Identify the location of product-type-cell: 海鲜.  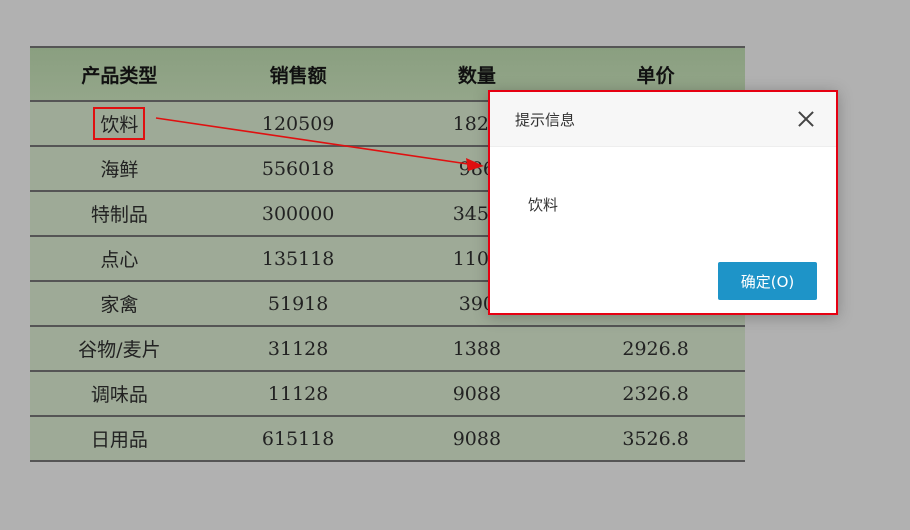
(119, 168).